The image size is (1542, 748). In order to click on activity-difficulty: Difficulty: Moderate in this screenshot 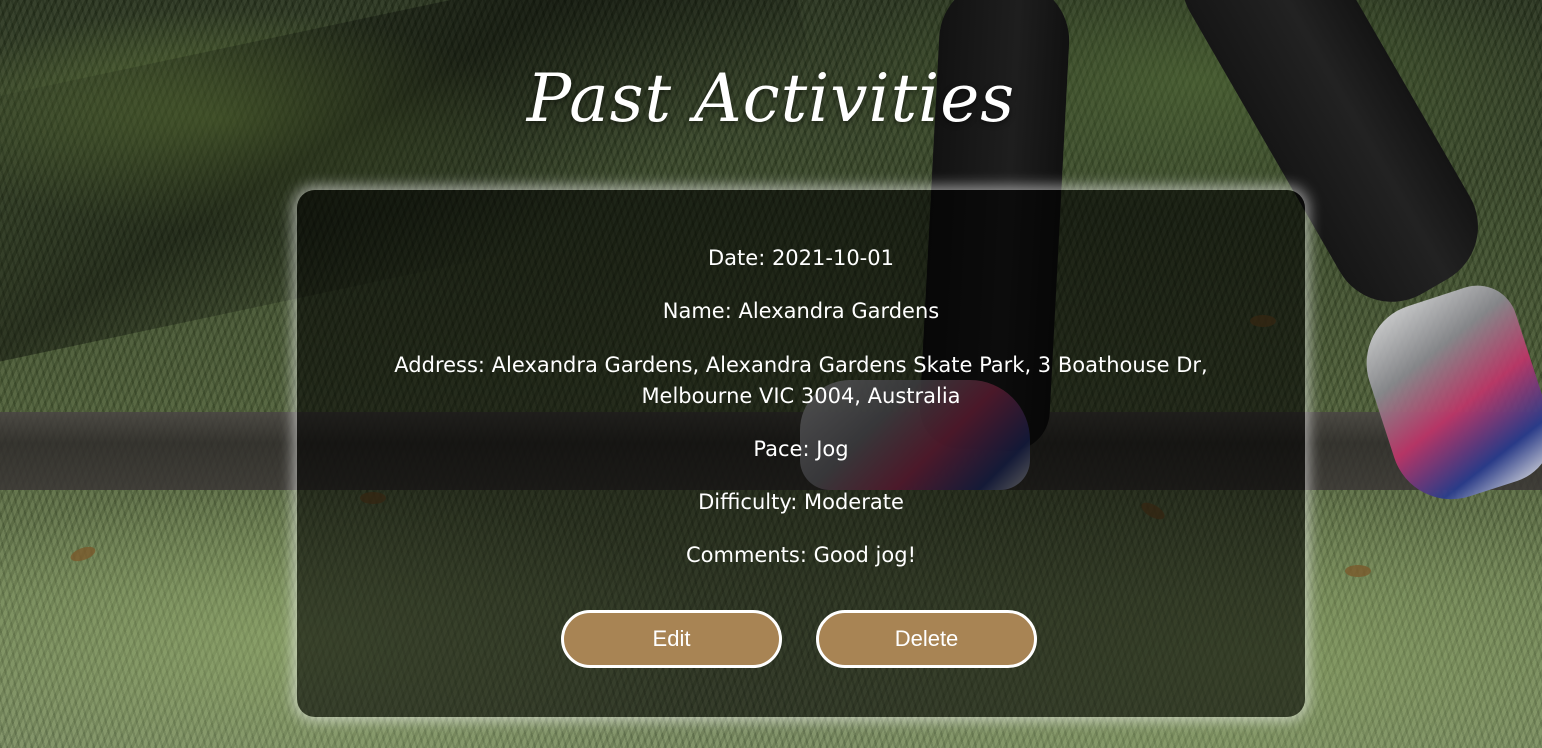, I will do `click(801, 502)`.